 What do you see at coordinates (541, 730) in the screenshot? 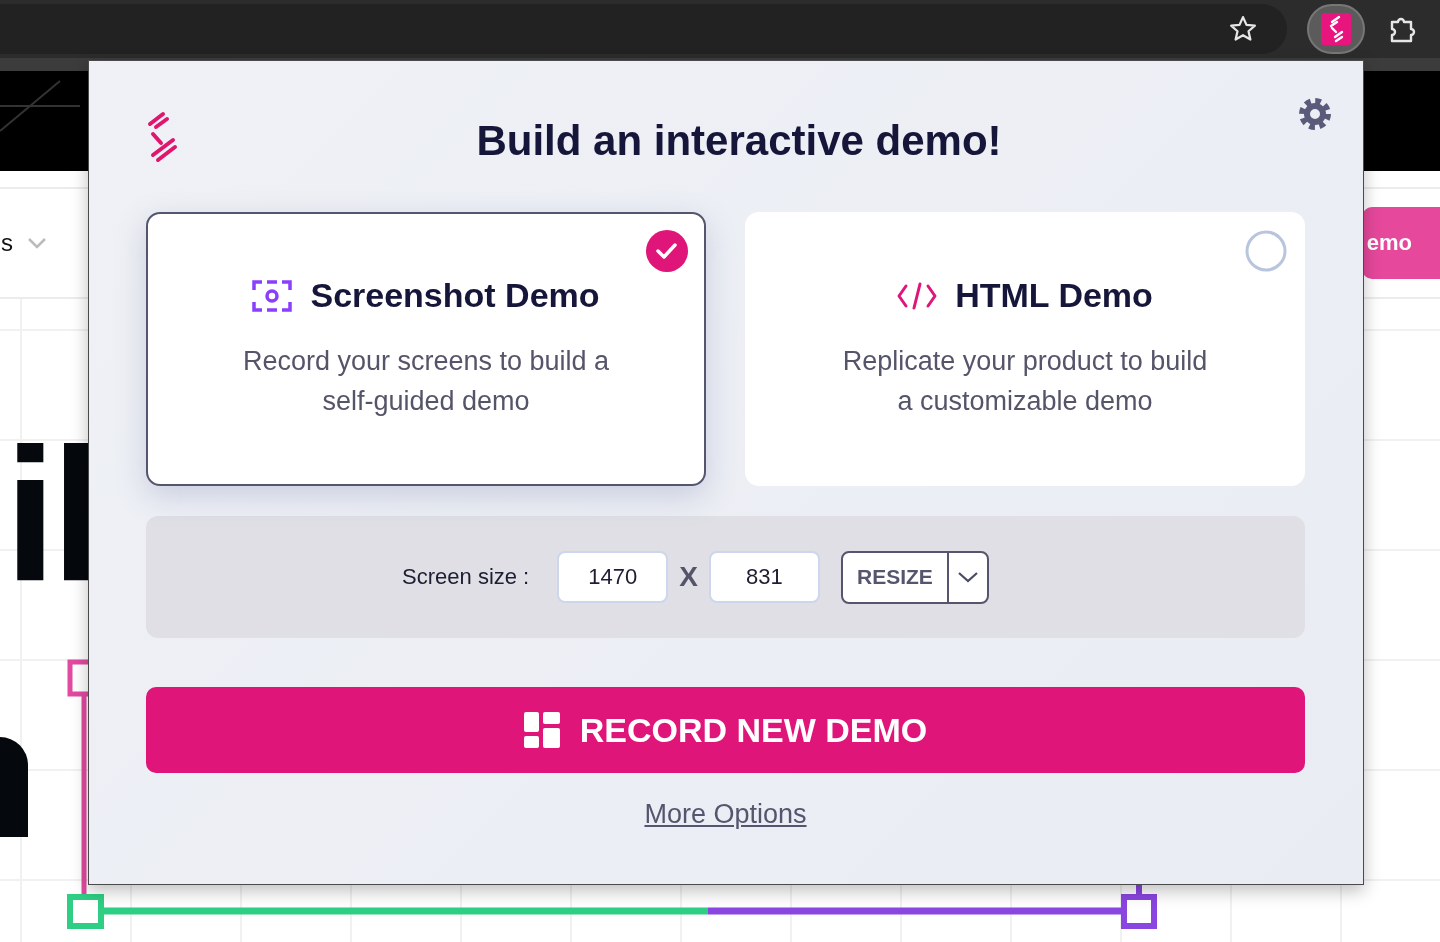
I see `dashboard-icon` at bounding box center [541, 730].